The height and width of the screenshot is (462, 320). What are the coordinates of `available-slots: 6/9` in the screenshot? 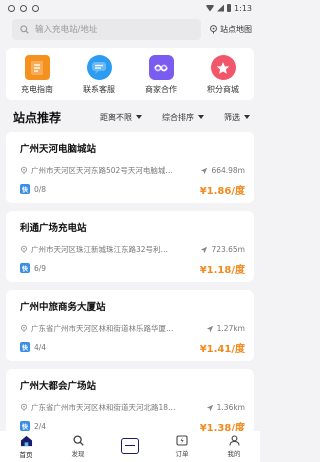 It's located at (40, 268).